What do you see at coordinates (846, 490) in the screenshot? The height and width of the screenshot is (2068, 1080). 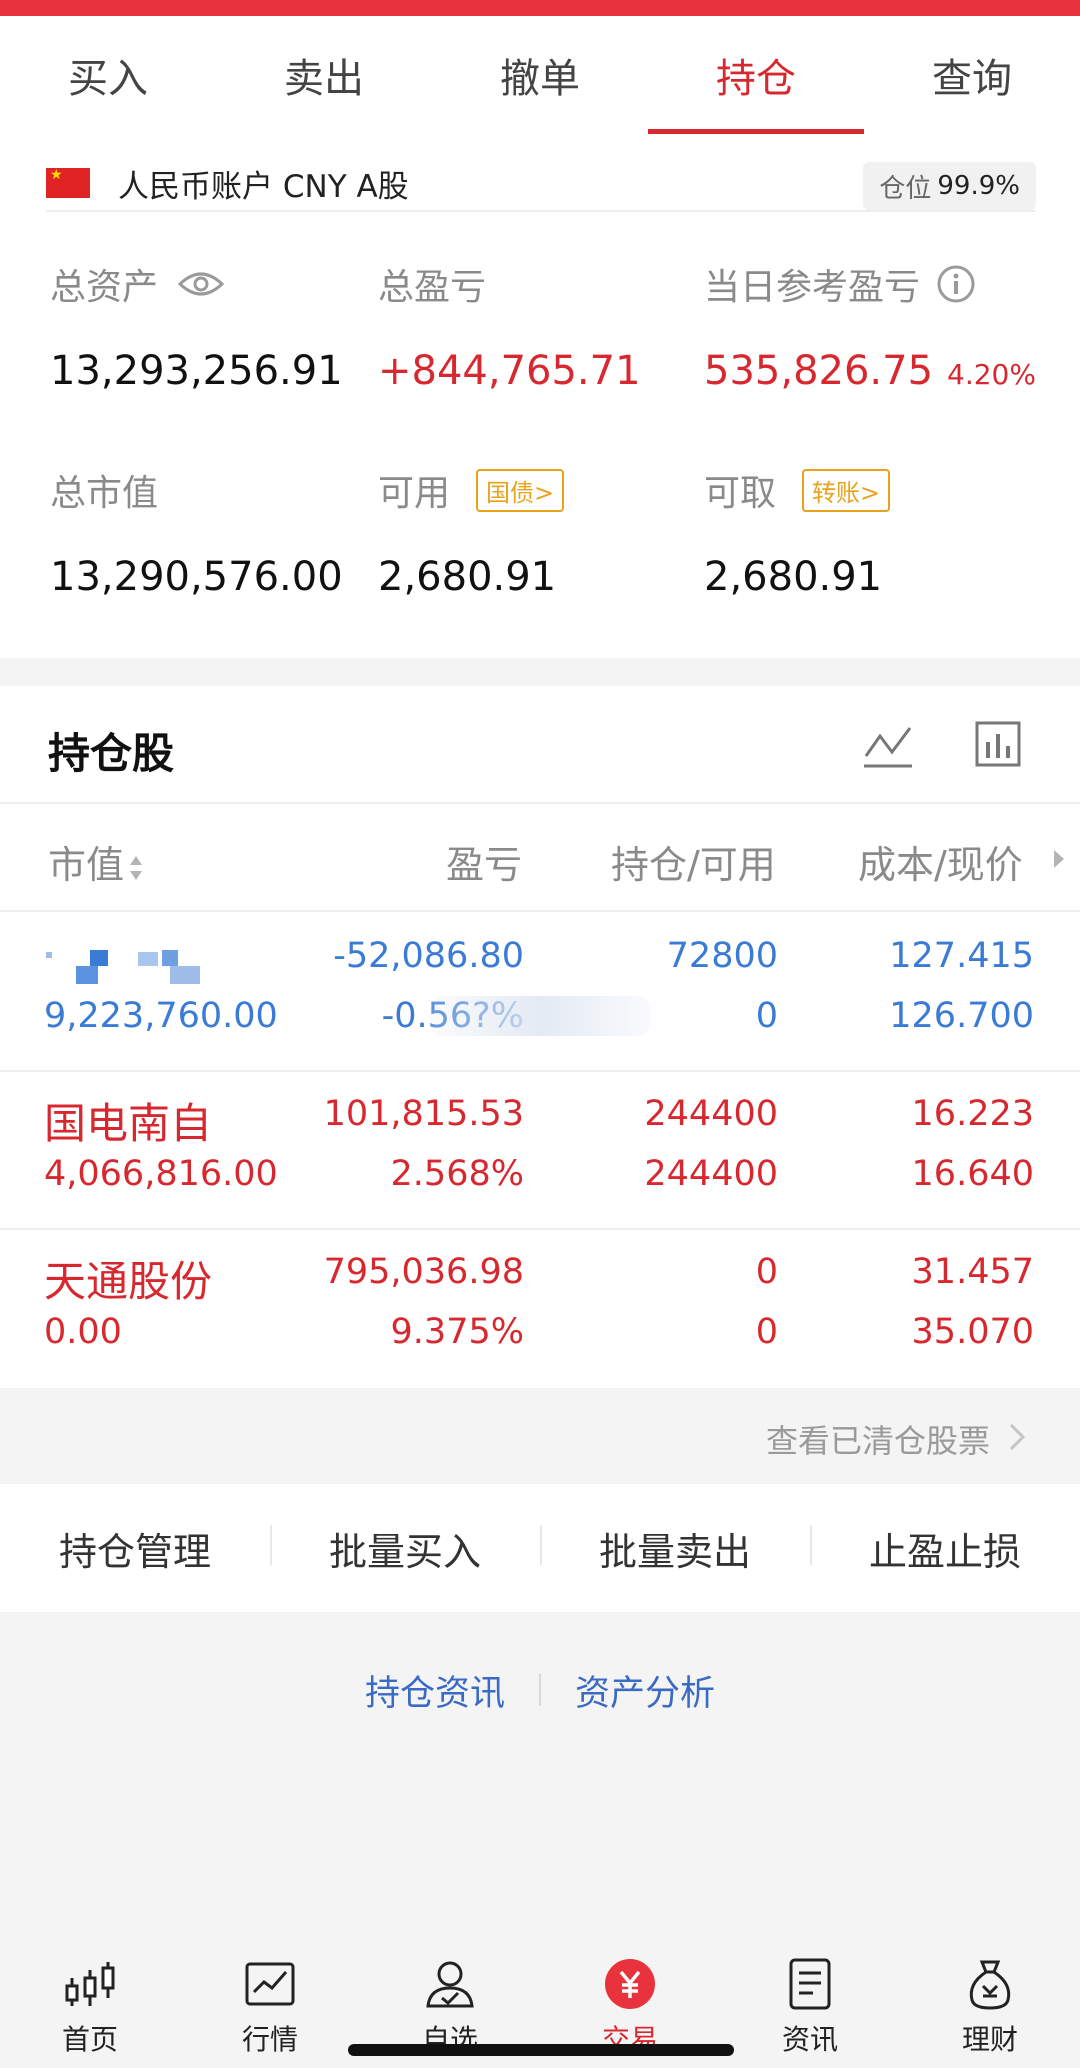 I see `transfer-tag: 转账>` at bounding box center [846, 490].